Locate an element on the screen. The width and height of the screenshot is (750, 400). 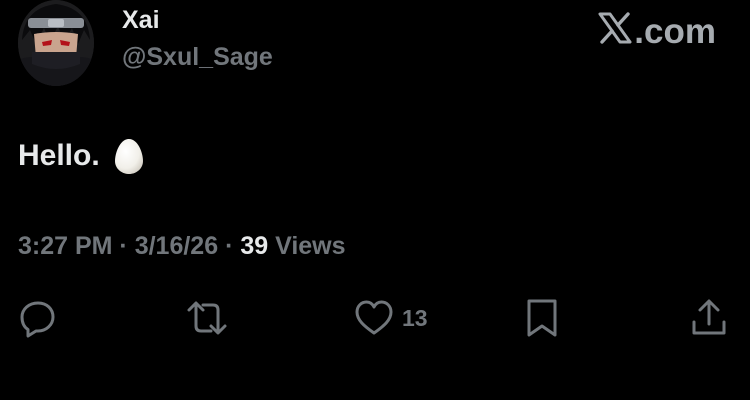
action-bar: 13 is located at coordinates (375, 319).